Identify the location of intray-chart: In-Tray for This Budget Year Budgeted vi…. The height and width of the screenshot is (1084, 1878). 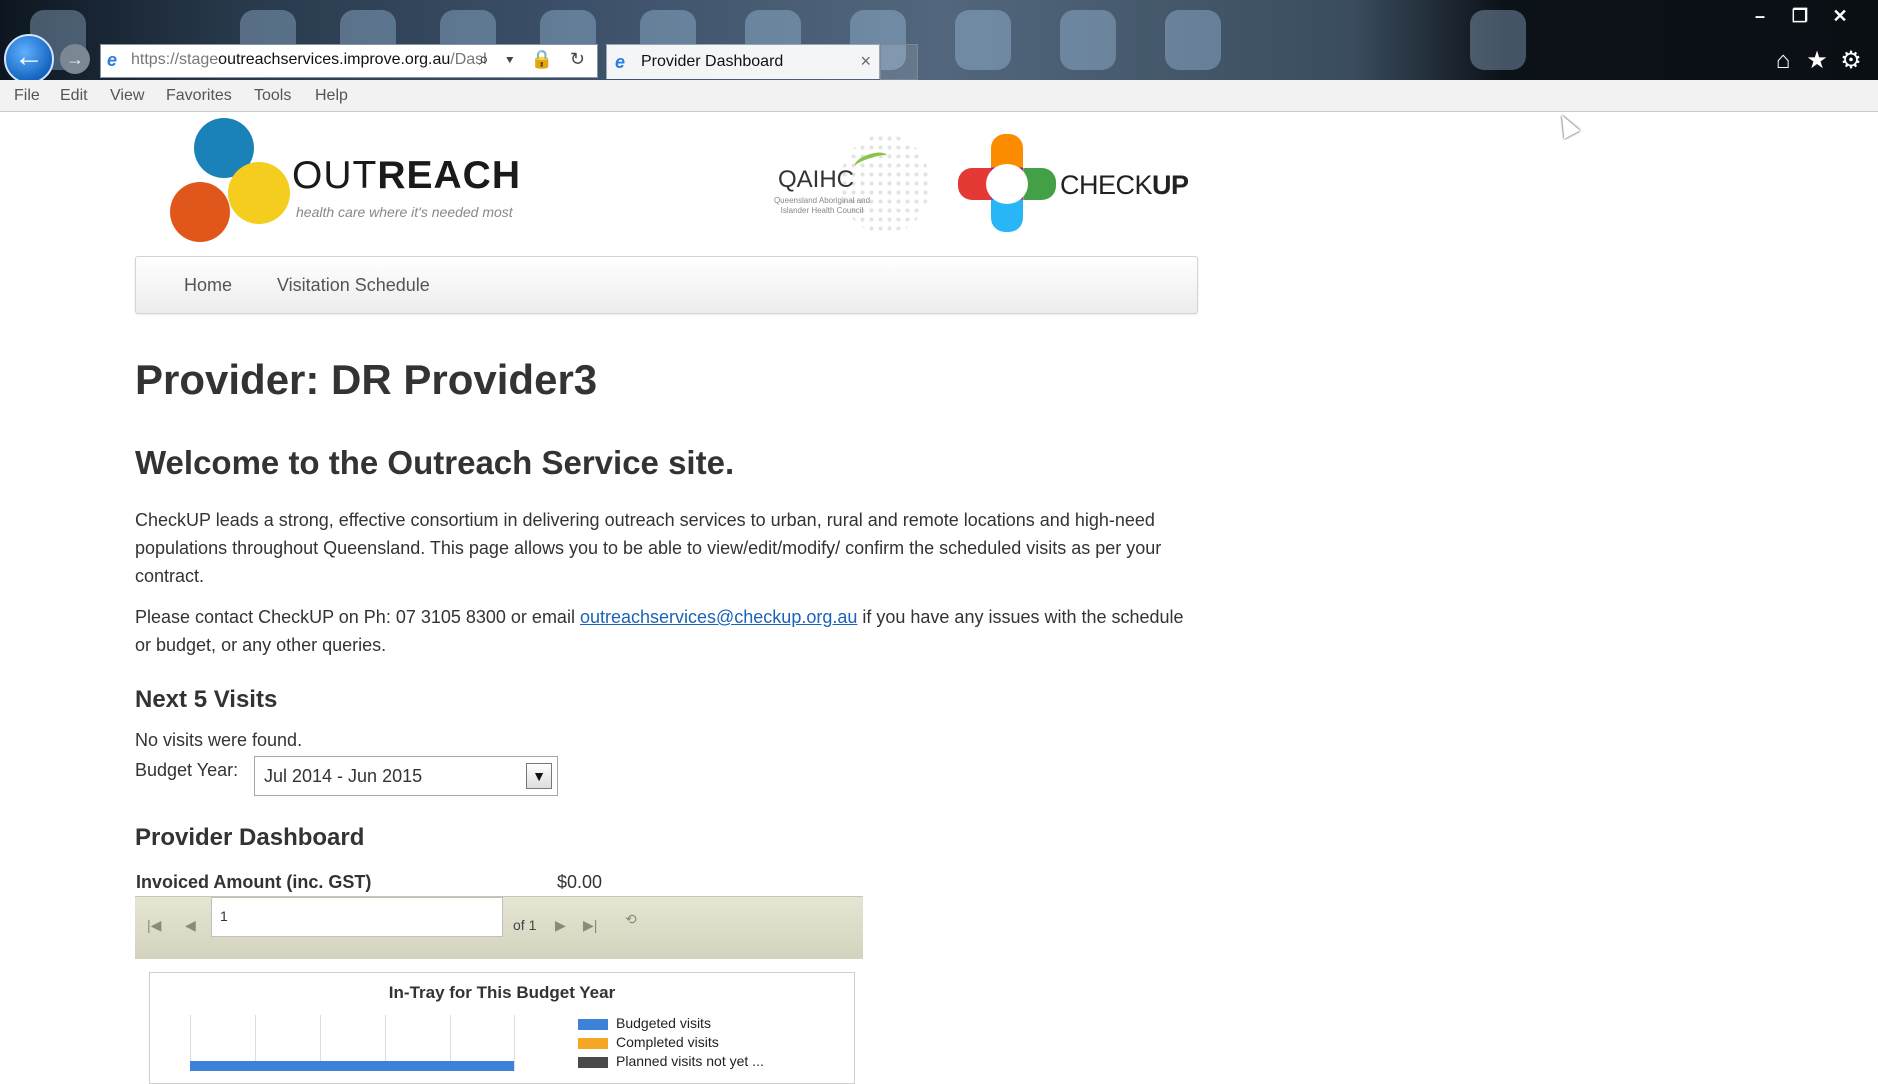
(502, 1028).